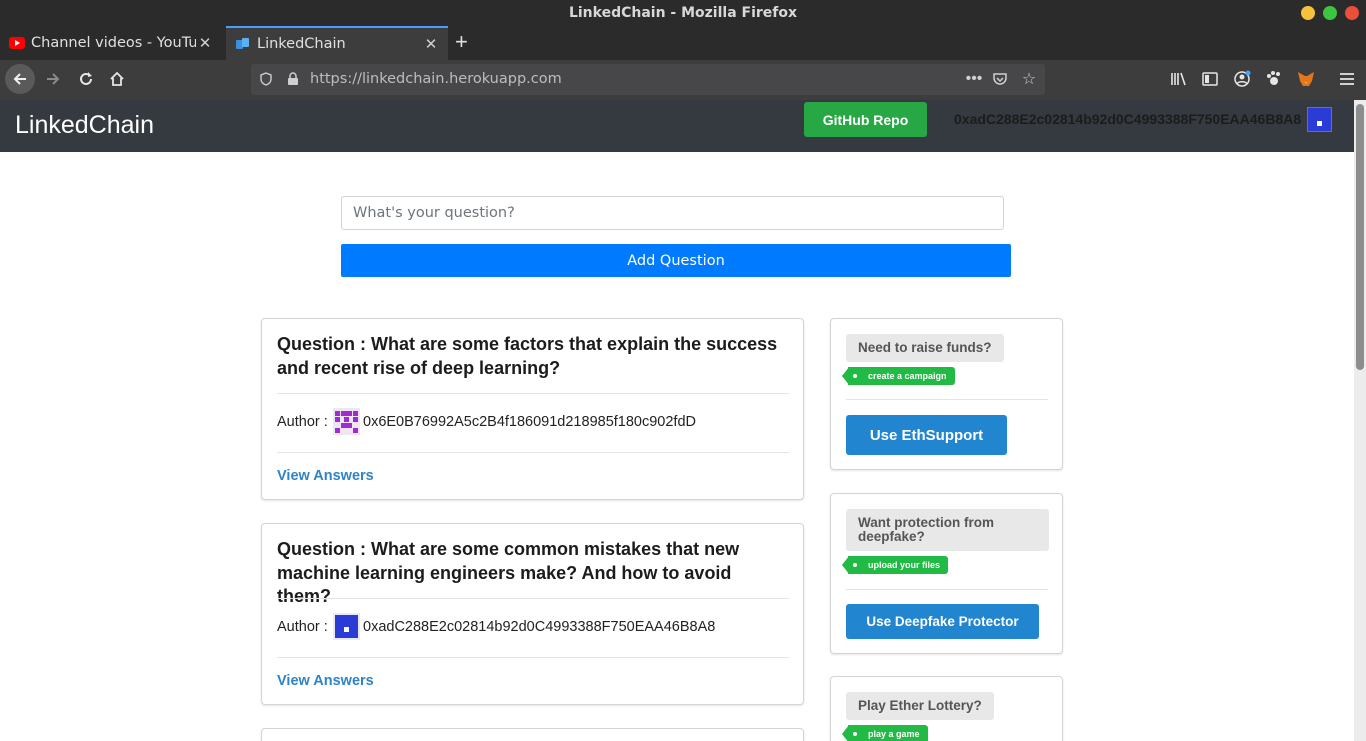 This screenshot has width=1366, height=741. Describe the element at coordinates (920, 706) in the screenshot. I see `promo-heading: Play Ether Lottery?` at that location.